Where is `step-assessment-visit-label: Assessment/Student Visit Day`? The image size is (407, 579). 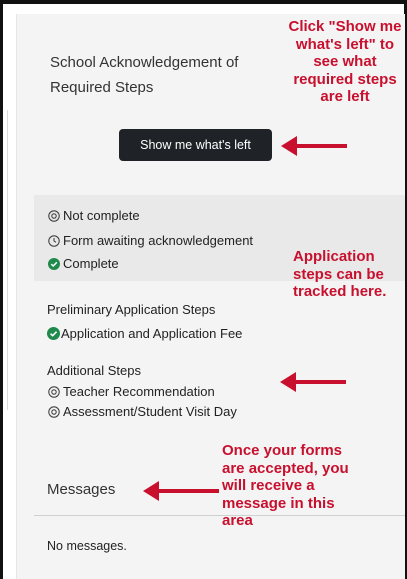
step-assessment-visit-label: Assessment/Student Visit Day is located at coordinates (150, 411).